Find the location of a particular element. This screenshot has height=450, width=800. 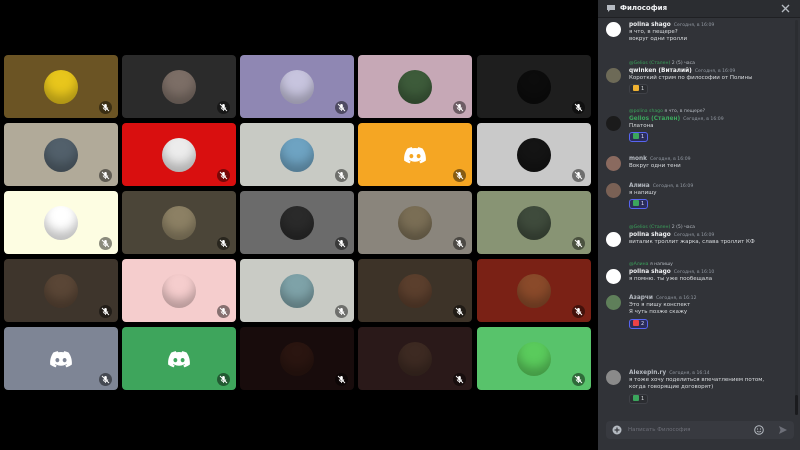

message-text: когда говорящие договорят) is located at coordinates (671, 387).